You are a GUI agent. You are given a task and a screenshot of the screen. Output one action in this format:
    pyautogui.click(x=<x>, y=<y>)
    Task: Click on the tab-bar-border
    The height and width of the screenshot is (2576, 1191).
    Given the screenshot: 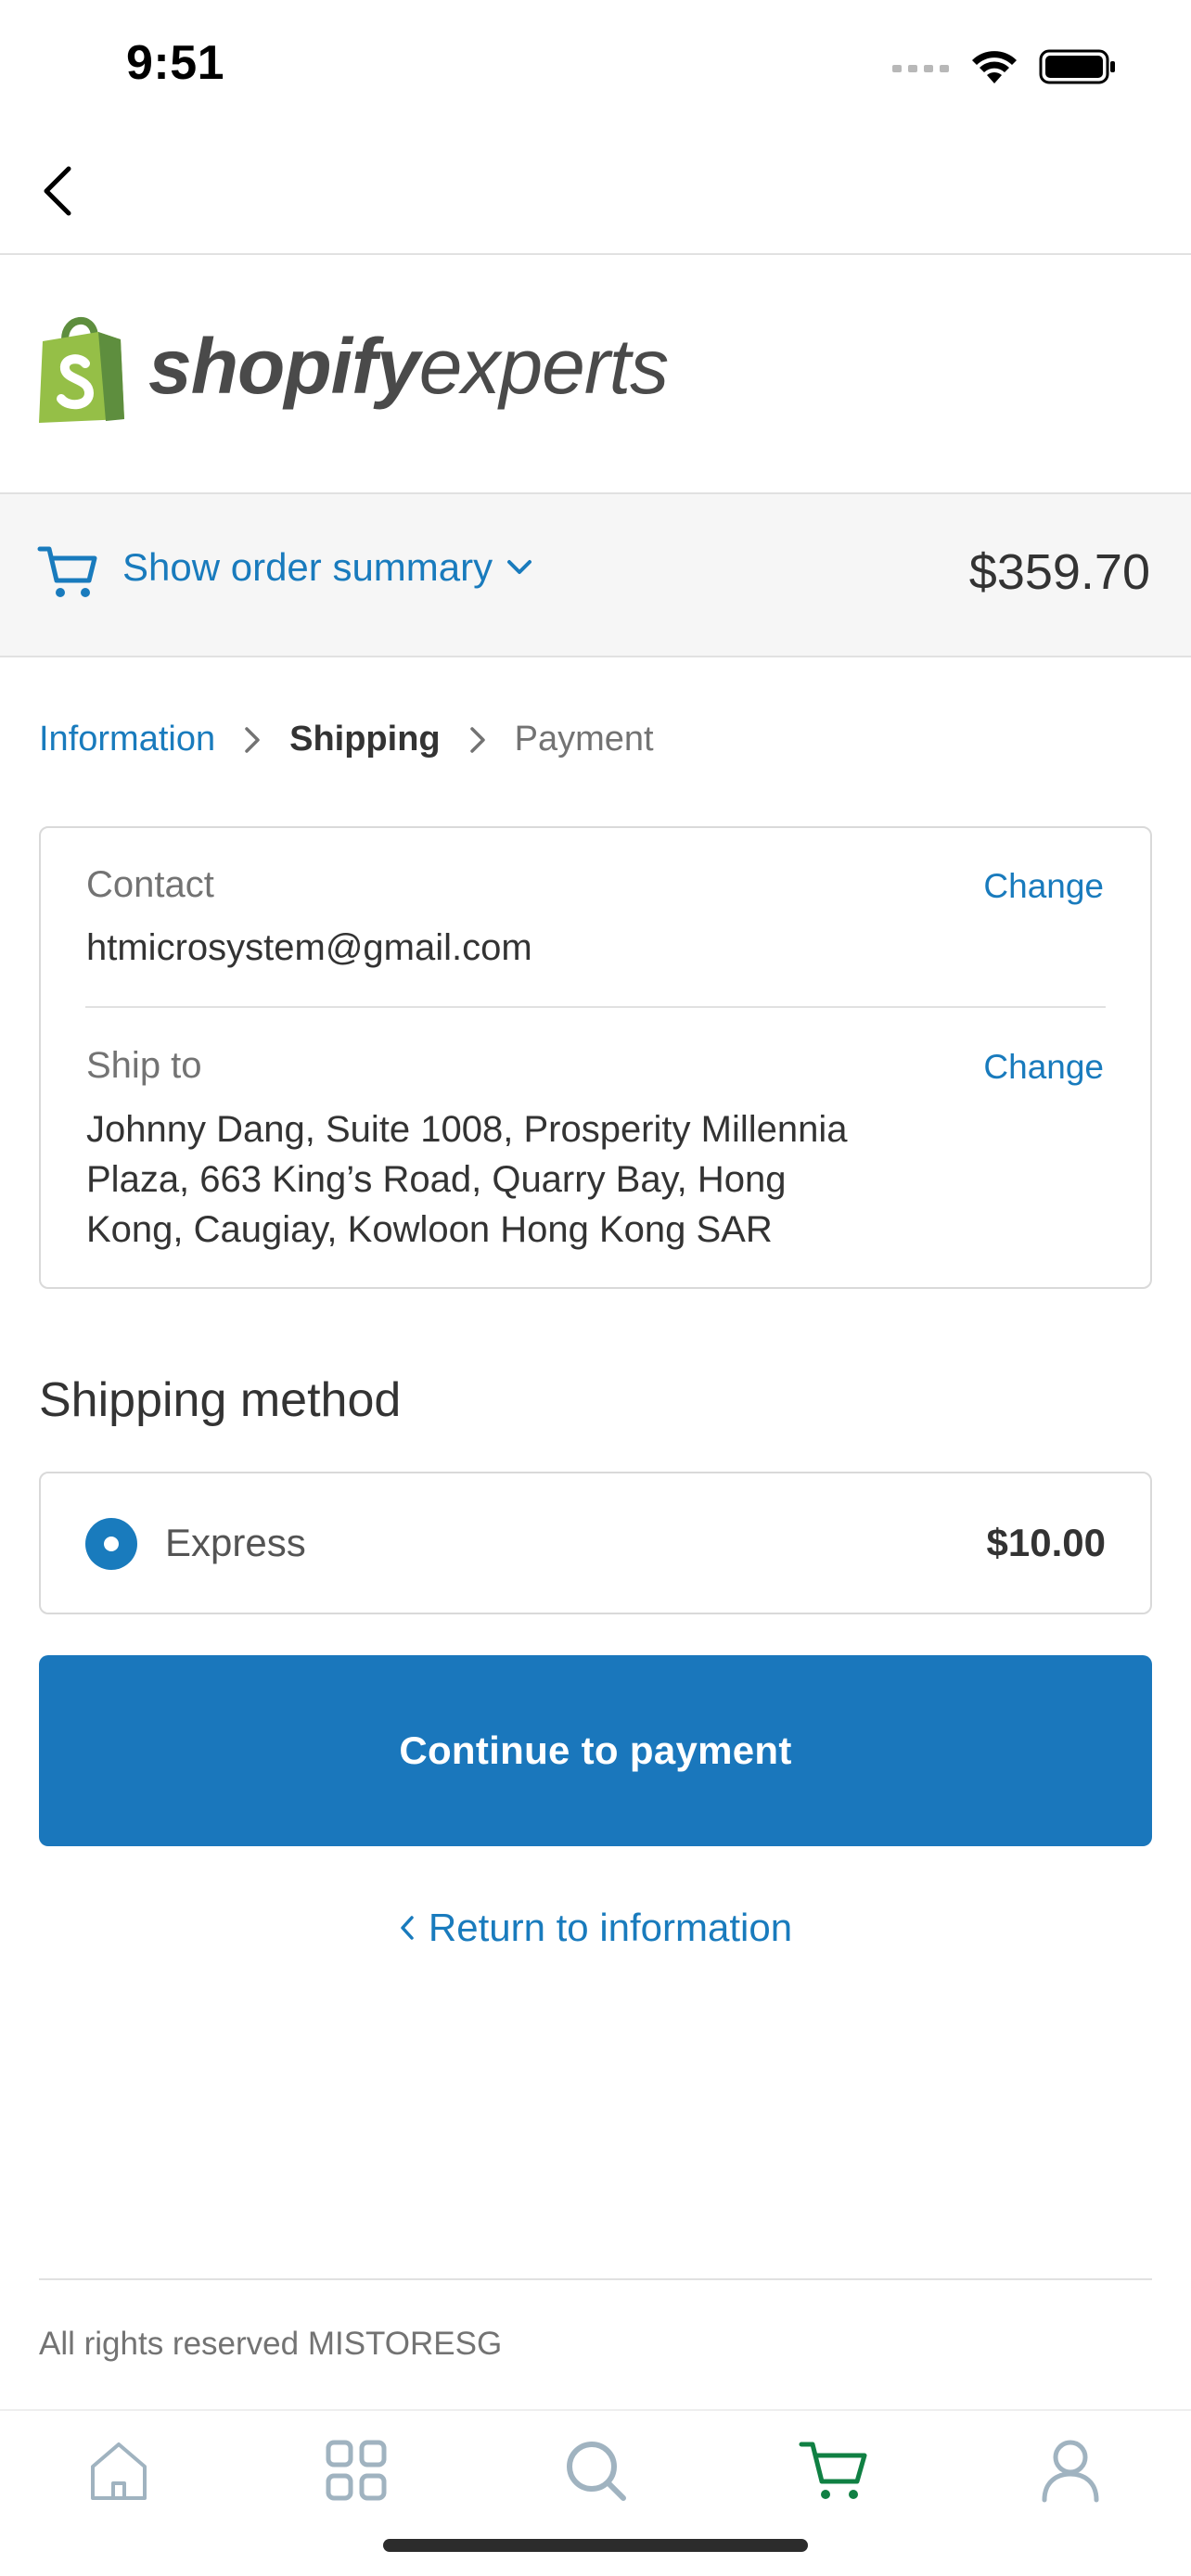 What is the action you would take?
    pyautogui.click(x=595, y=2410)
    